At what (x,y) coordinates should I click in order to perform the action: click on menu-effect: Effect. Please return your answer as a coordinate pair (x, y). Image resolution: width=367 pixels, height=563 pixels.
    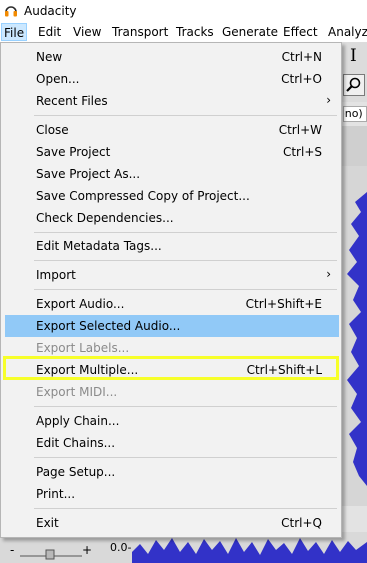
    Looking at the image, I should click on (300, 32).